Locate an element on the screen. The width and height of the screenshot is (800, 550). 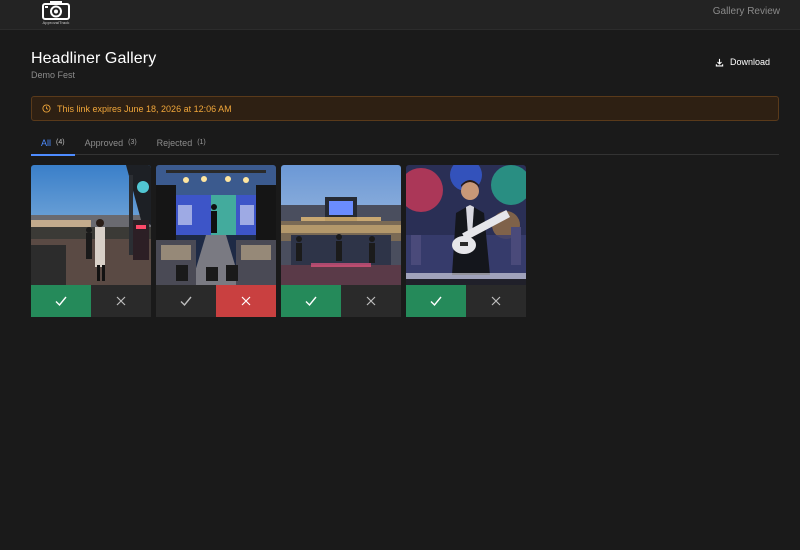
page-title: Headliner Gallery is located at coordinates (94, 58).